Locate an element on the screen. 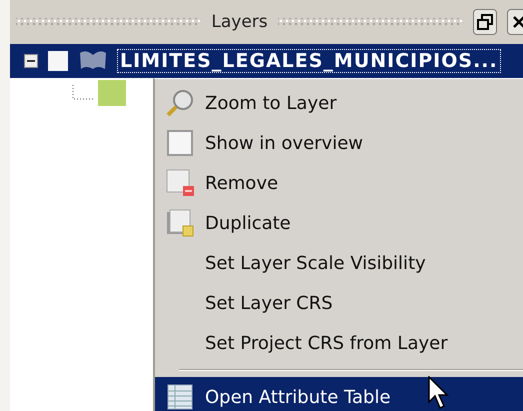 The image size is (523, 411). panel-title: Layers is located at coordinates (239, 22).